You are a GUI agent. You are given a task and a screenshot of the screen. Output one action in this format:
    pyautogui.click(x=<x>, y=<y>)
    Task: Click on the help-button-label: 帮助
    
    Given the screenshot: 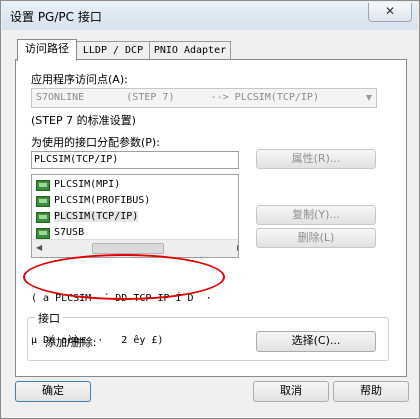 What is the action you would take?
    pyautogui.click(x=371, y=390)
    